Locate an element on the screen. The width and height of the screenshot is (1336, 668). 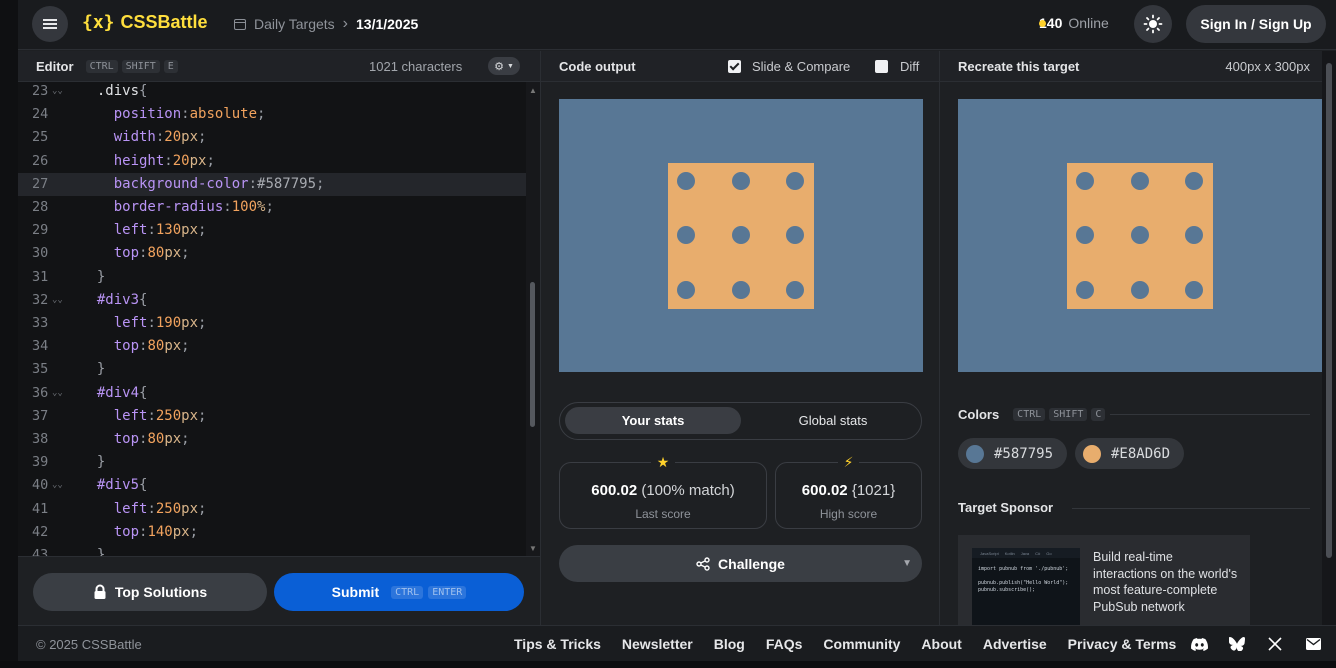
ad-tab: Go is located at coordinates (1049, 553).